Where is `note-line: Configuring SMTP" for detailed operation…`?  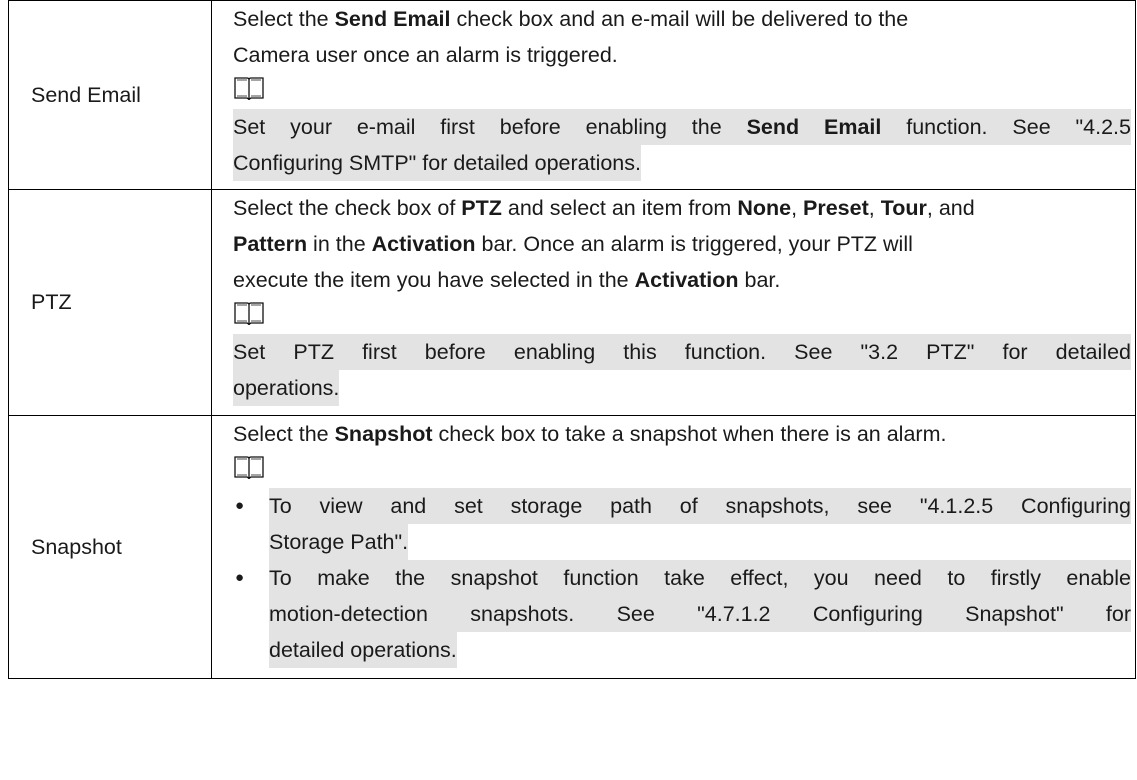 note-line: Configuring SMTP" for detailed operation… is located at coordinates (437, 163).